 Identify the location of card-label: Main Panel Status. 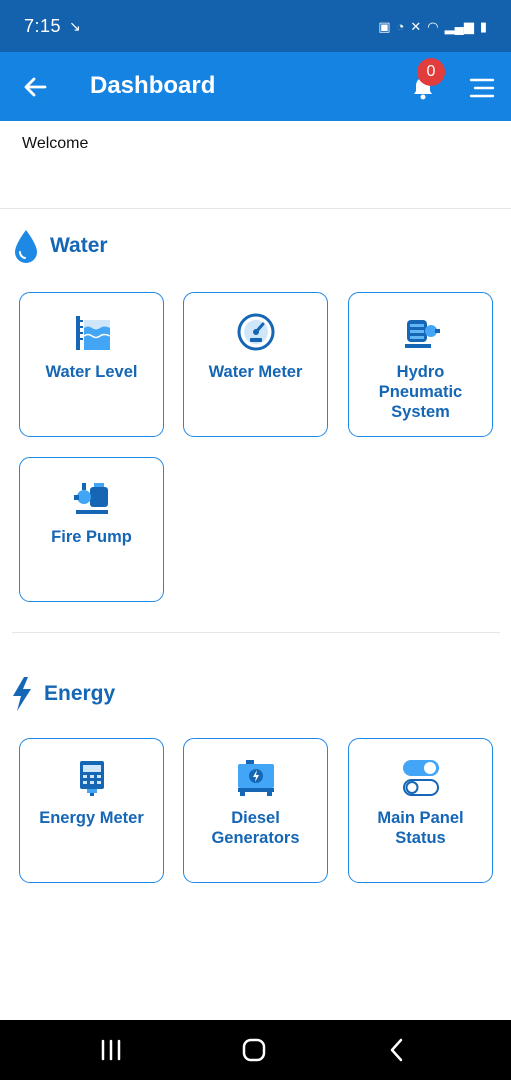
(420, 828).